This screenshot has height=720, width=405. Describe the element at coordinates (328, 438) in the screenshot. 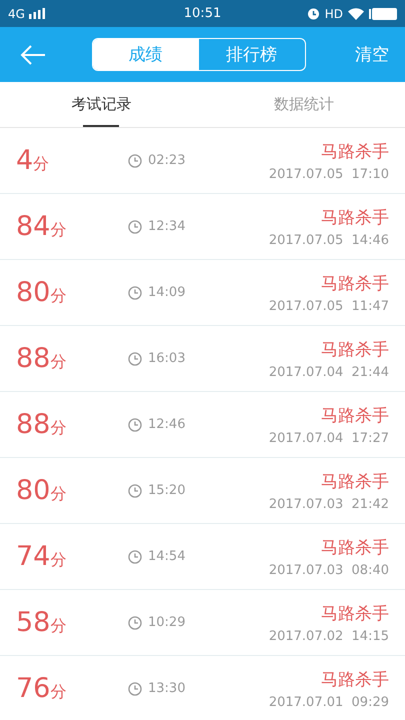

I see `date-text: 2017.07.04 17:27` at that location.